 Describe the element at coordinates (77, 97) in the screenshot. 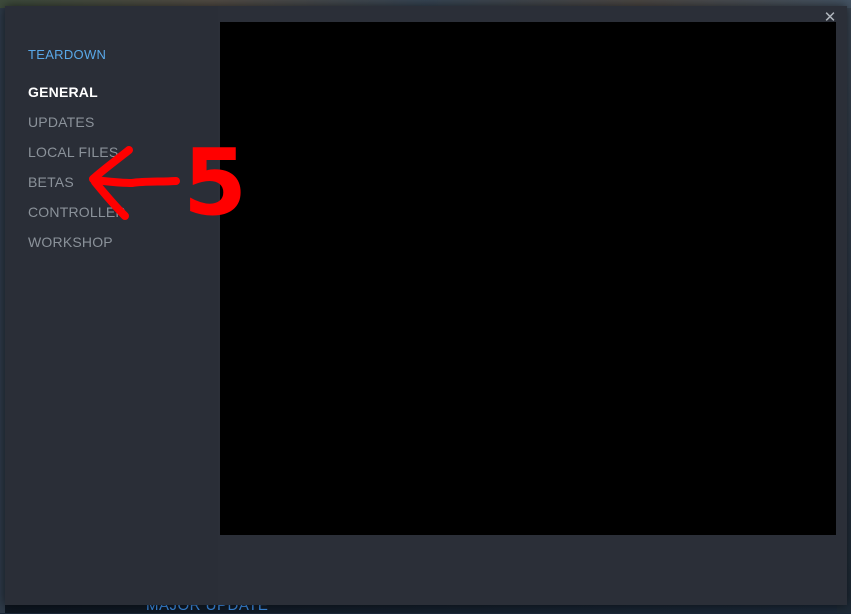

I see `menu-item-general: GENERAL` at that location.